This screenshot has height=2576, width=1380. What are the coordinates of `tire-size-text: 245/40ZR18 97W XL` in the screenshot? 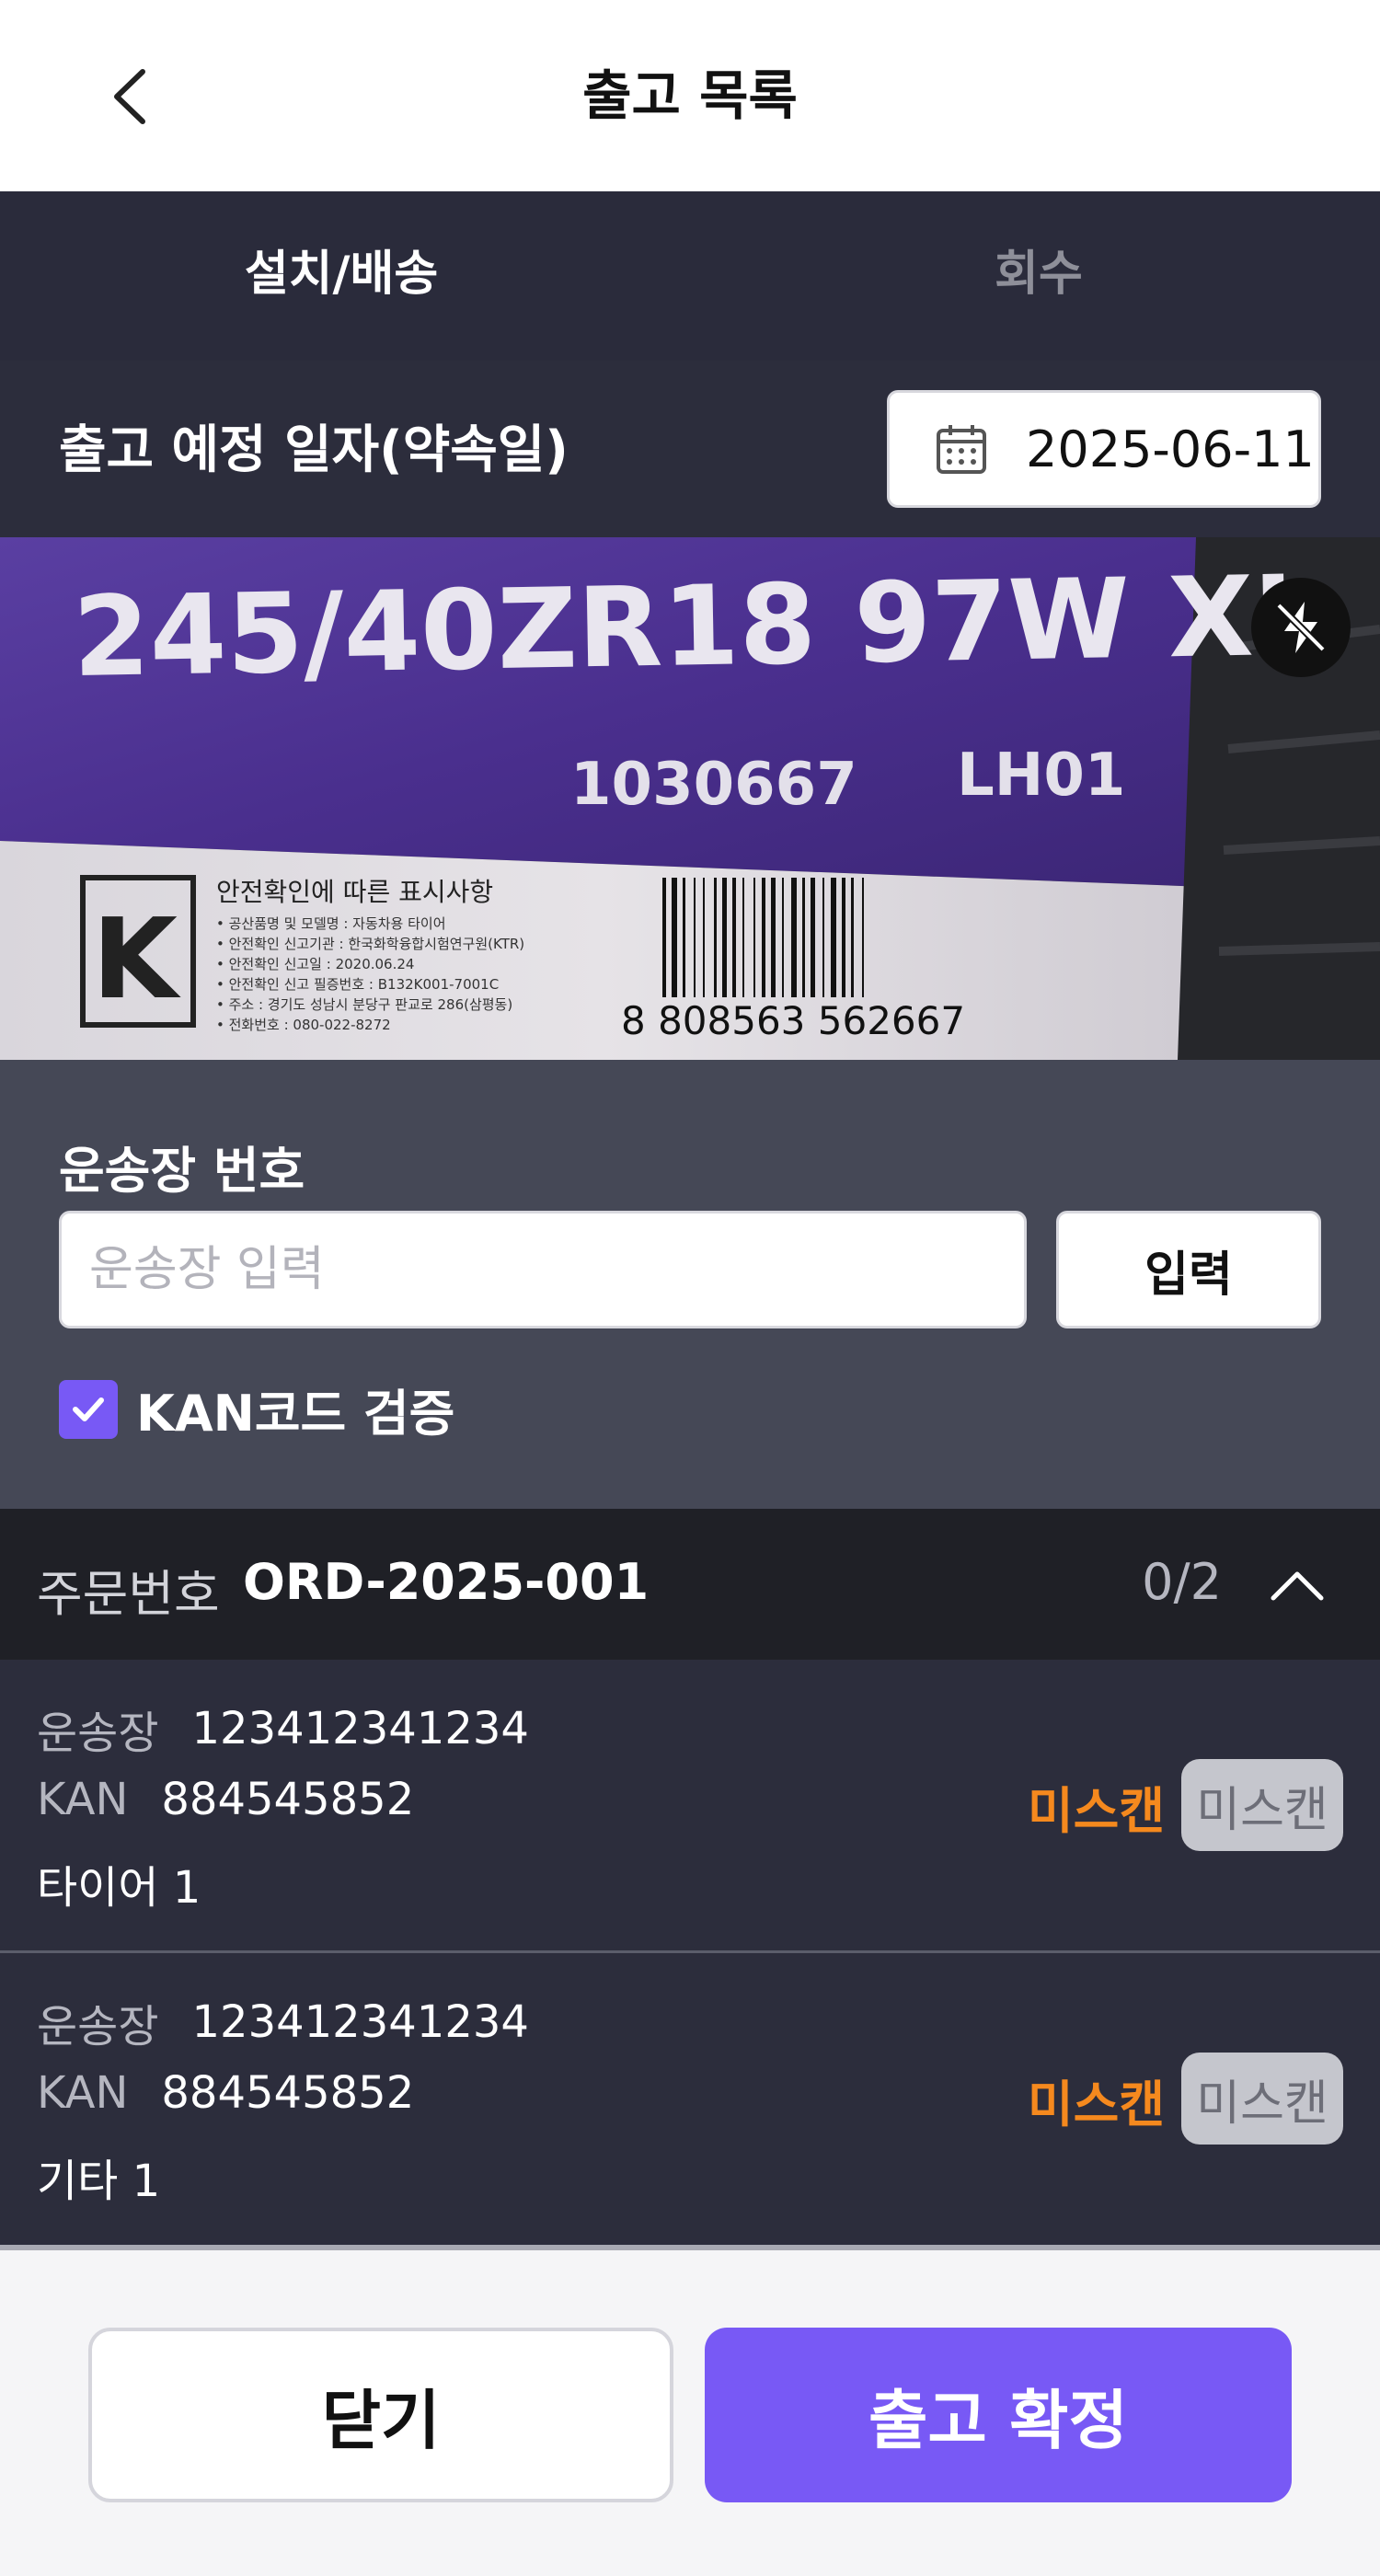 It's located at (698, 627).